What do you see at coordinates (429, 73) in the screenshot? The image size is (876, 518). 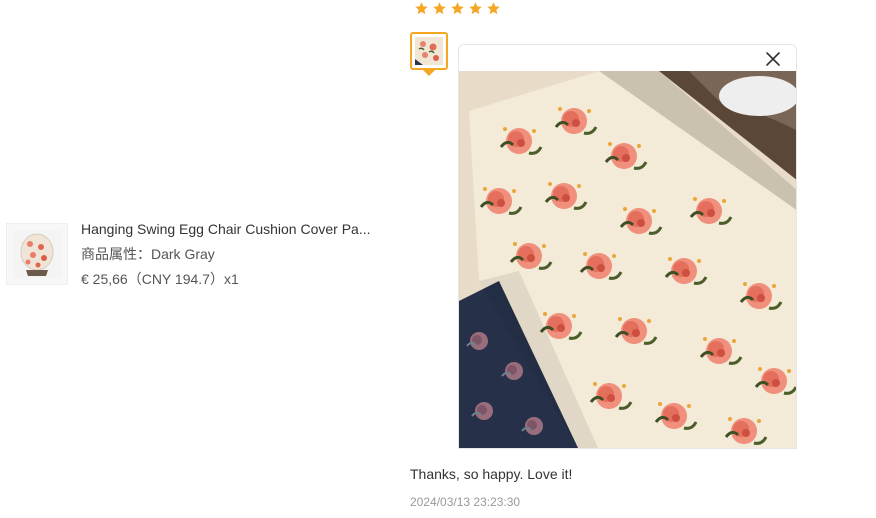 I see `thumbnail-pointer` at bounding box center [429, 73].